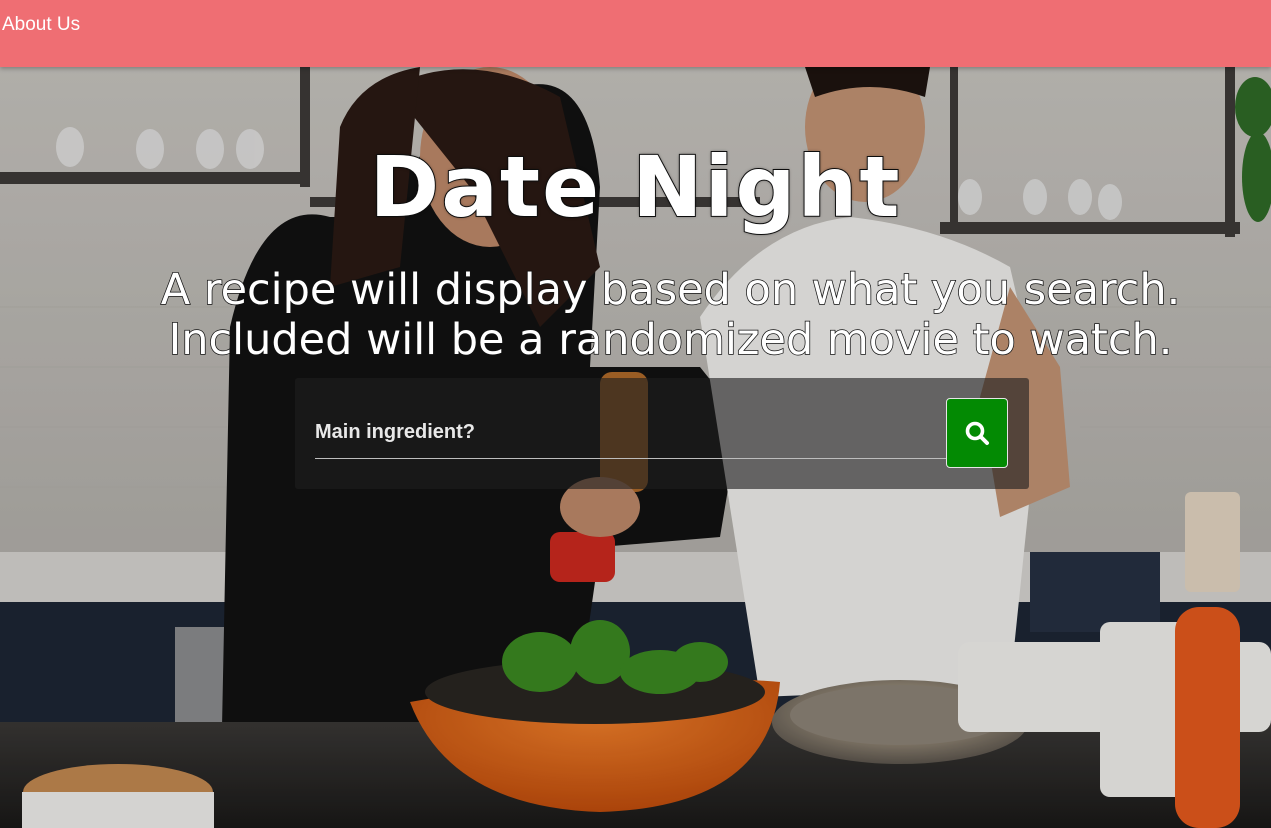  Describe the element at coordinates (41, 25) in the screenshot. I see `about-us-link: About Us` at that location.